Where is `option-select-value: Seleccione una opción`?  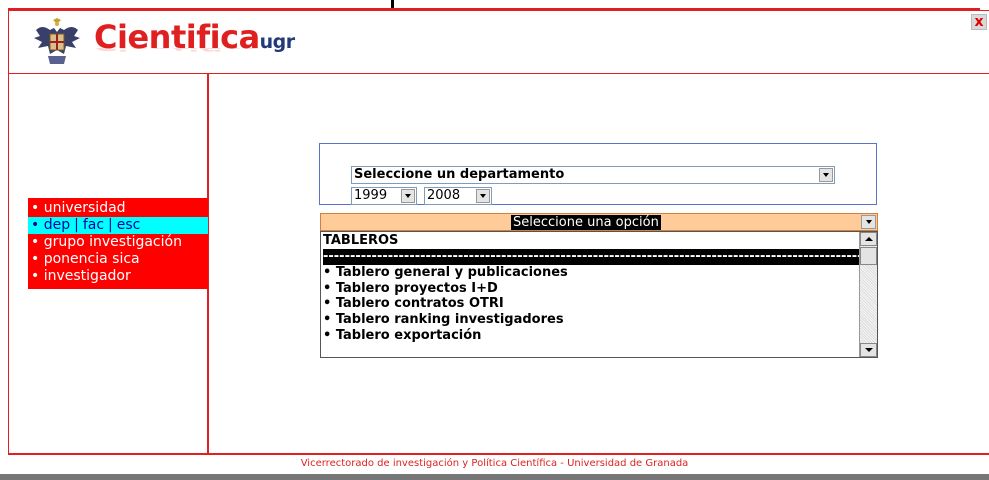 option-select-value: Seleccione una opción is located at coordinates (586, 222).